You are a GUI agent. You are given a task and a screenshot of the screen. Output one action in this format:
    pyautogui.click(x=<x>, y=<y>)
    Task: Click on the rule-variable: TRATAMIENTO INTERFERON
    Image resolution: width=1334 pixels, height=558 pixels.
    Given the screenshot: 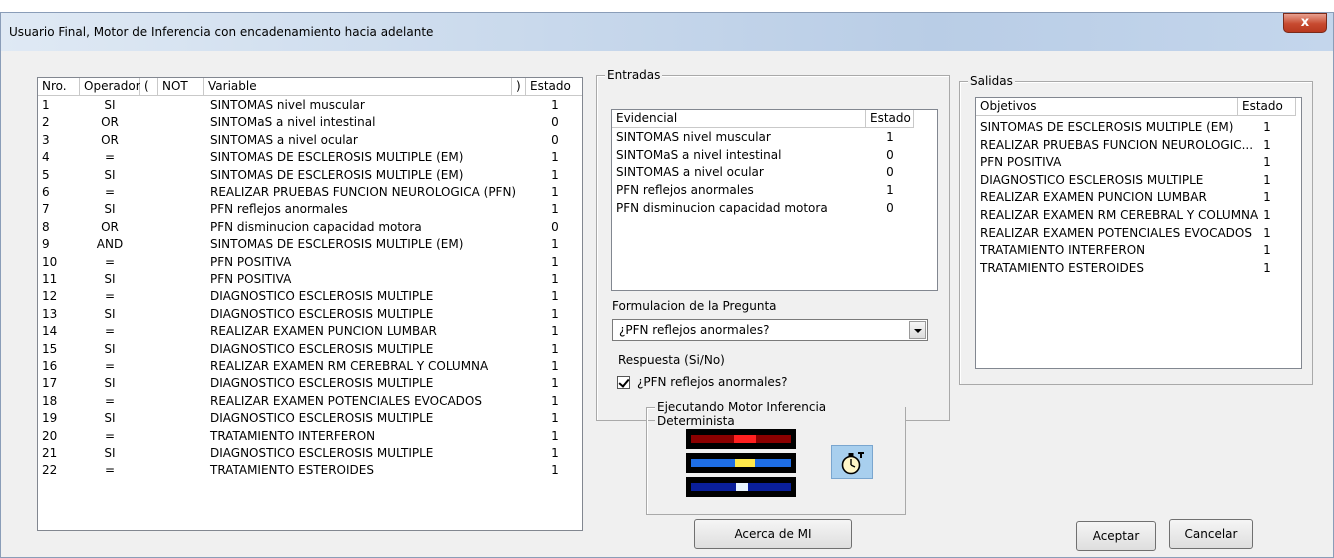 What is the action you would take?
    pyautogui.click(x=293, y=435)
    